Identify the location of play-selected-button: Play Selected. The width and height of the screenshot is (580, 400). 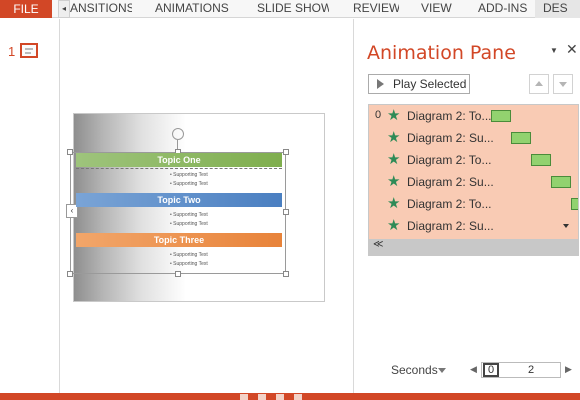
(419, 84).